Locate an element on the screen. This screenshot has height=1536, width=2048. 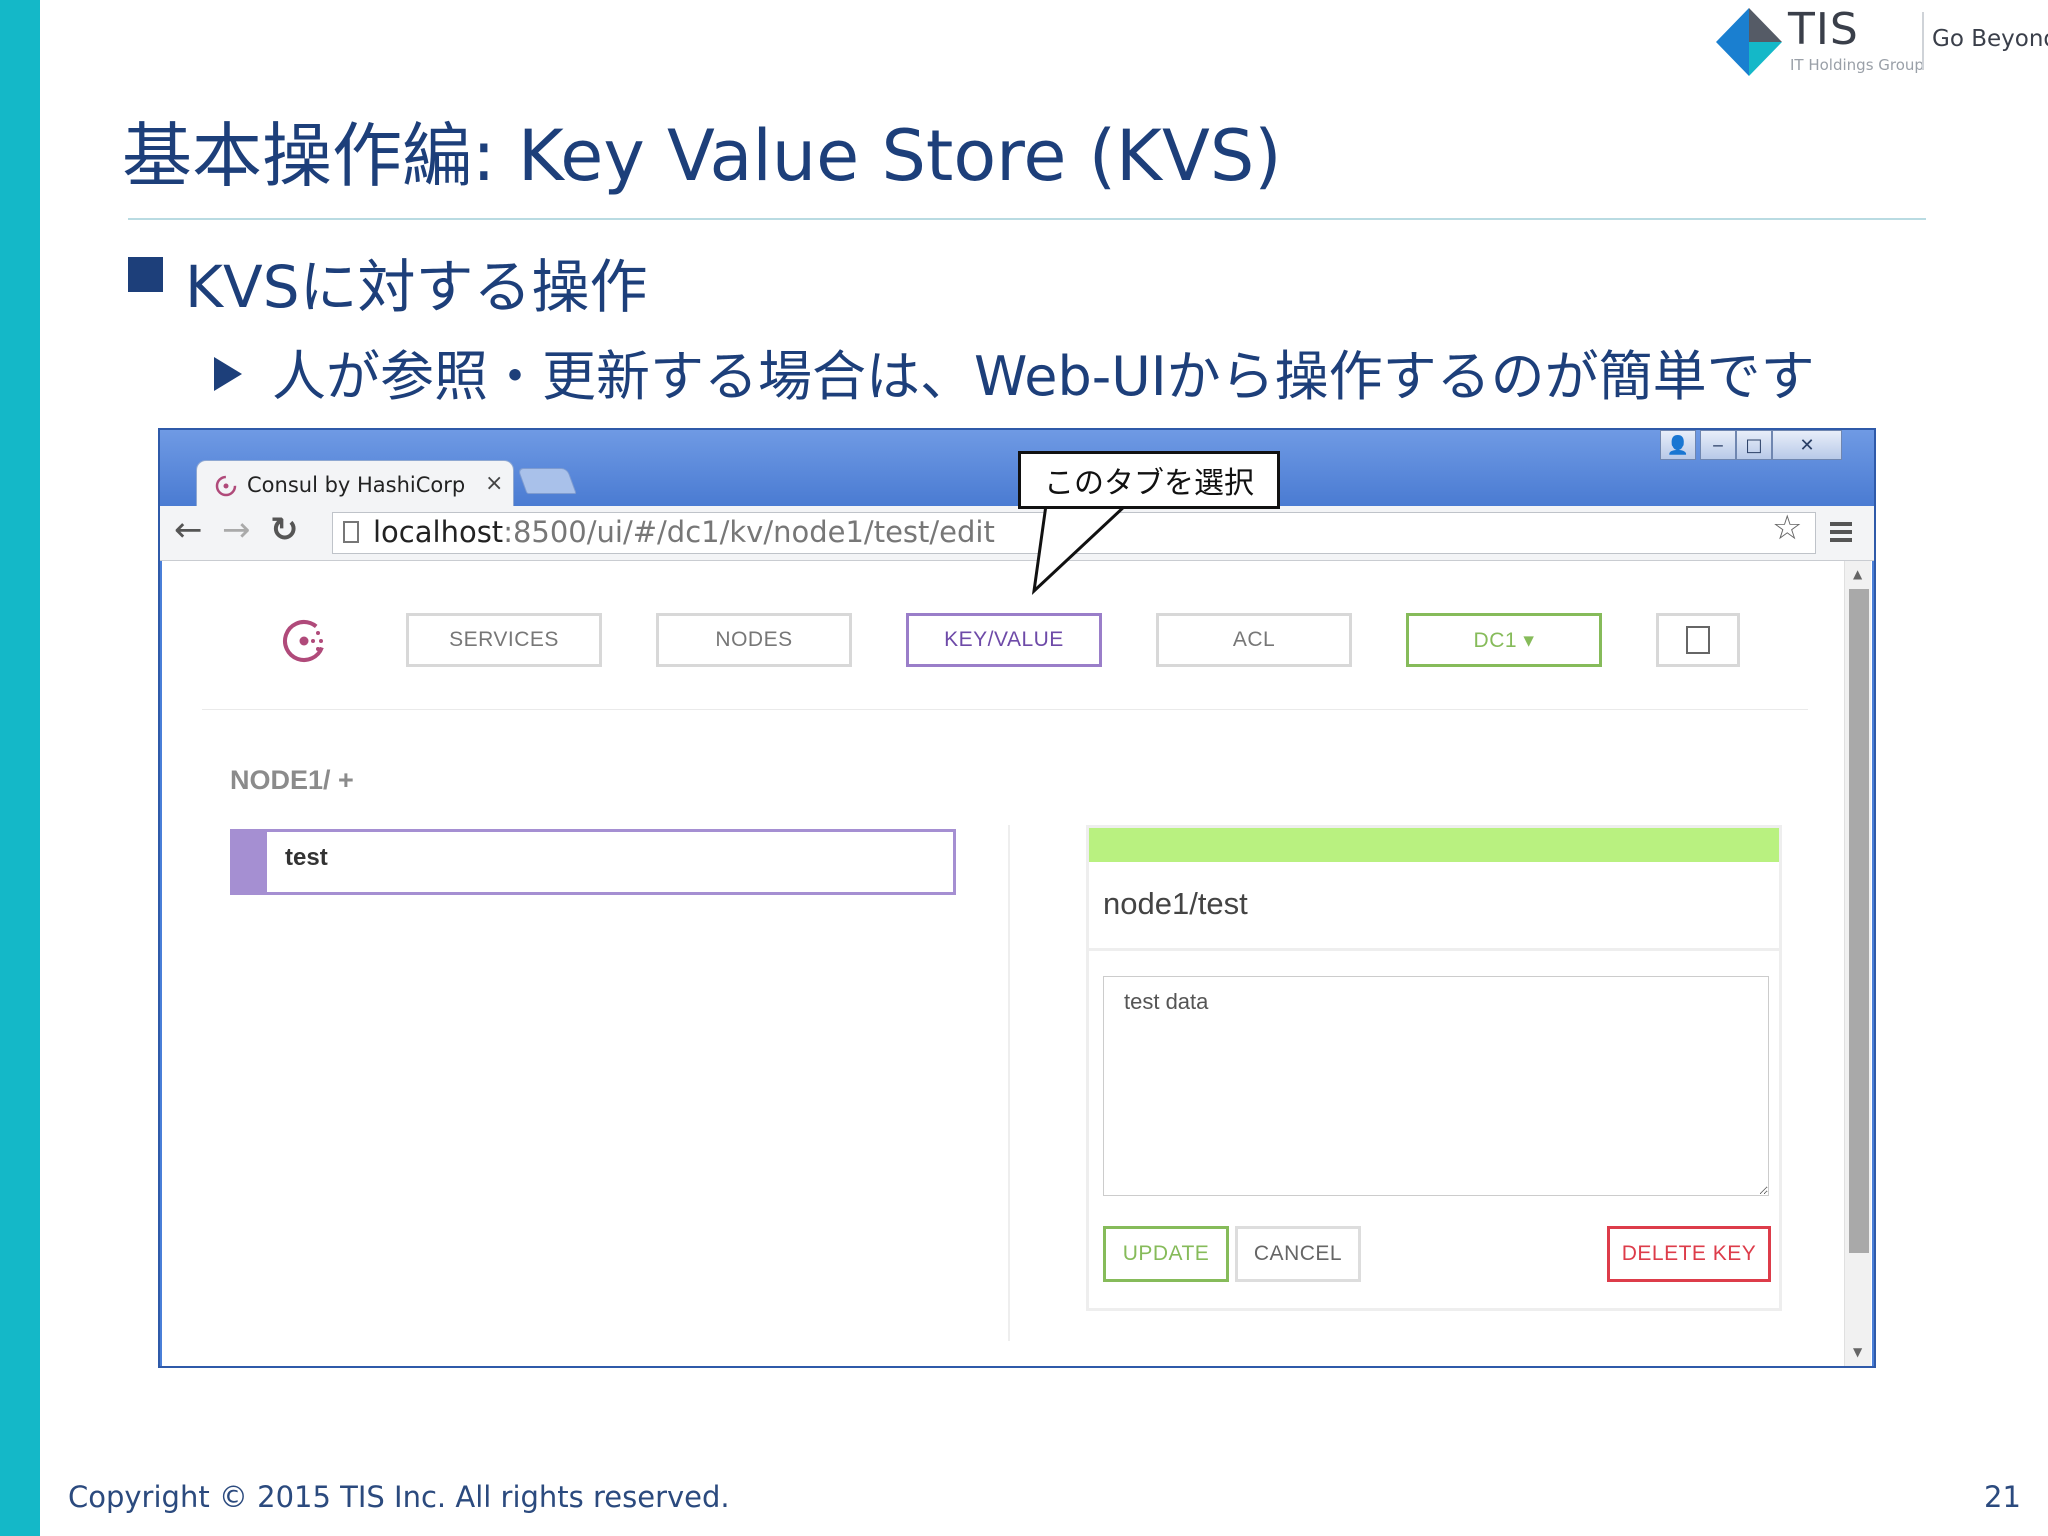
title-divider is located at coordinates (1027, 219).